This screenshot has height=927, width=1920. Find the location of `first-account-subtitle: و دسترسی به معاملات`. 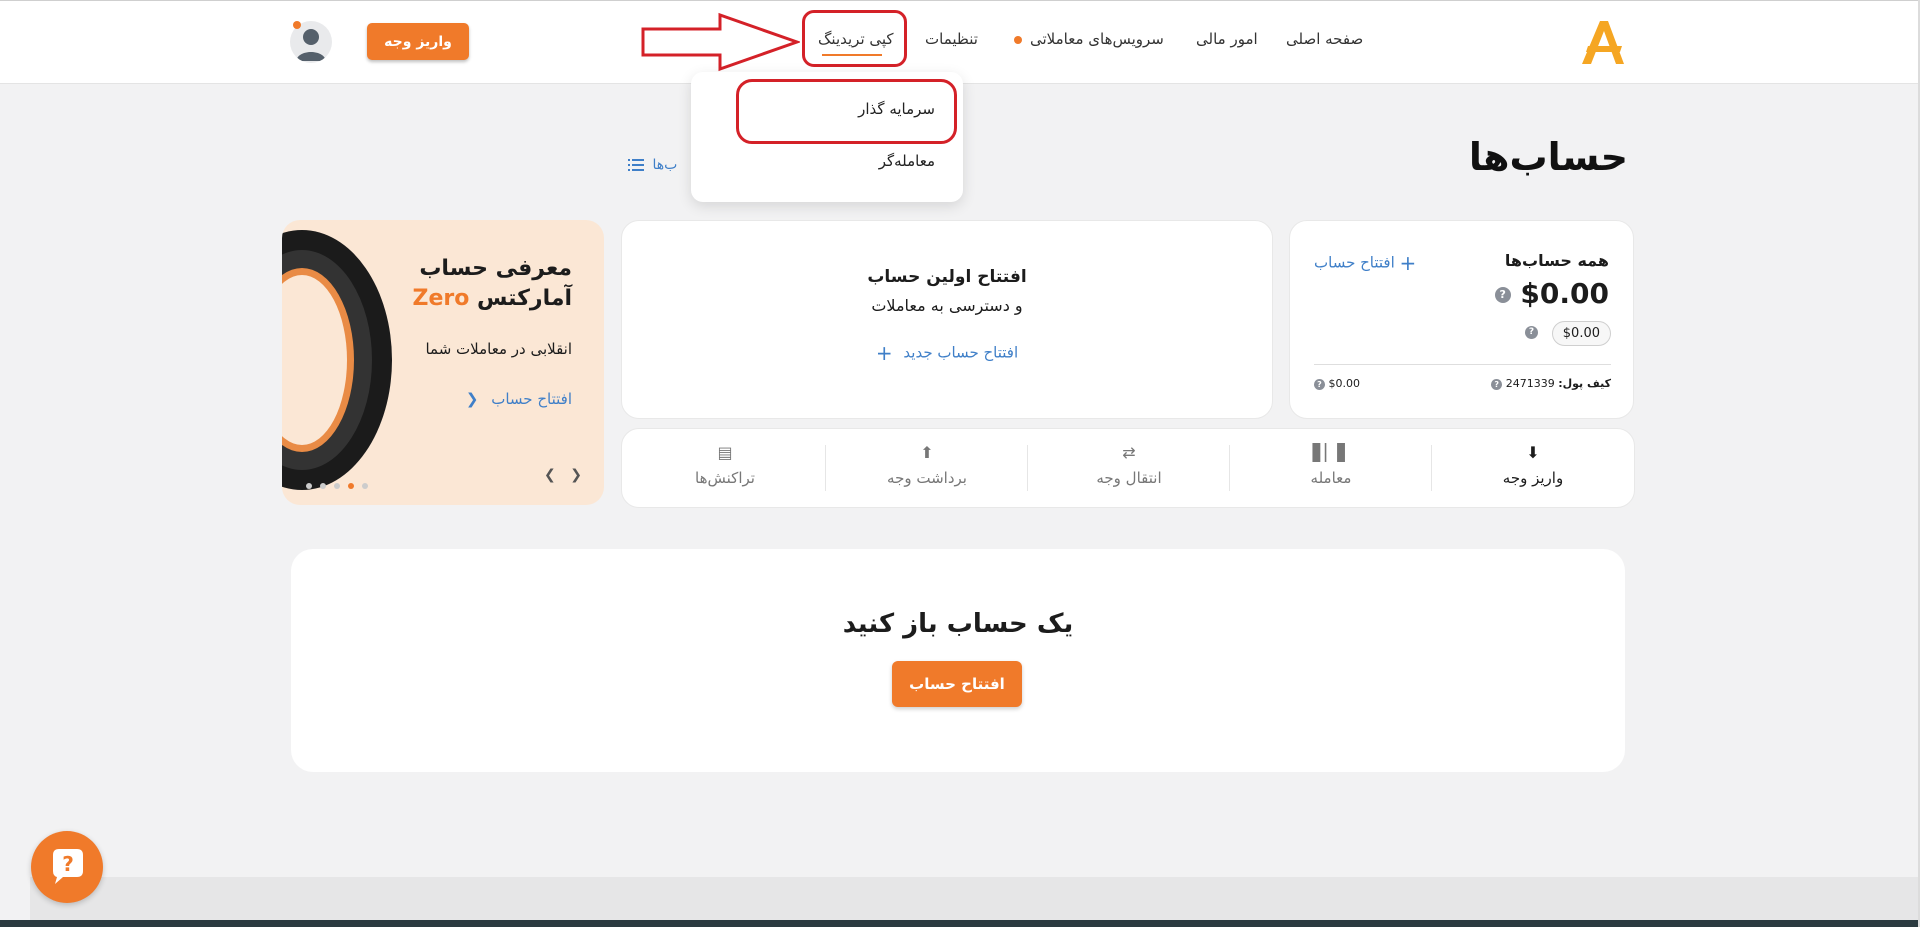

first-account-subtitle: و دسترسی به معاملات is located at coordinates (947, 305).